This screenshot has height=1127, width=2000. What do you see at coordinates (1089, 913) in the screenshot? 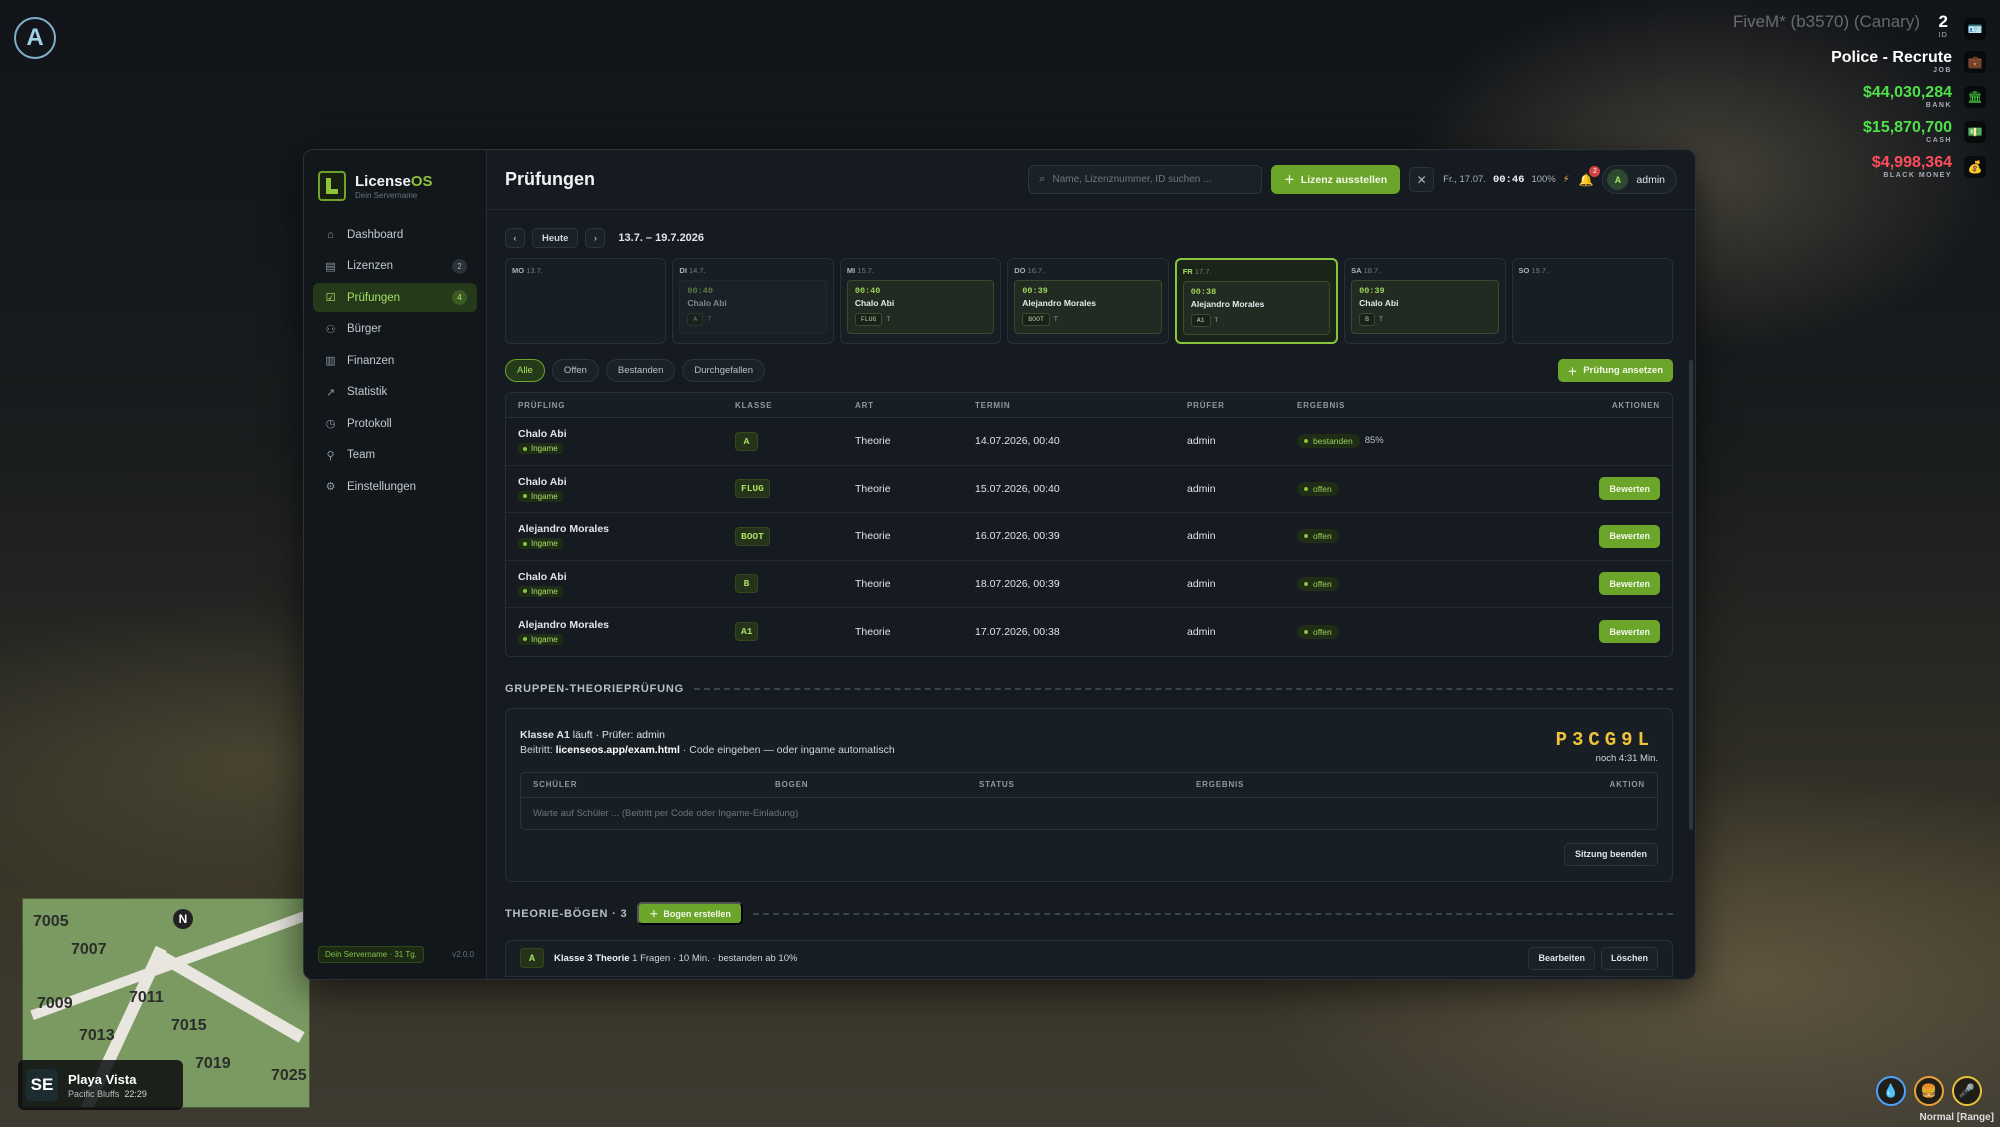
I see `theory-sheets-section-title: THEORIE-BÖGEN · 3 ＋ Bogen erstellen` at bounding box center [1089, 913].